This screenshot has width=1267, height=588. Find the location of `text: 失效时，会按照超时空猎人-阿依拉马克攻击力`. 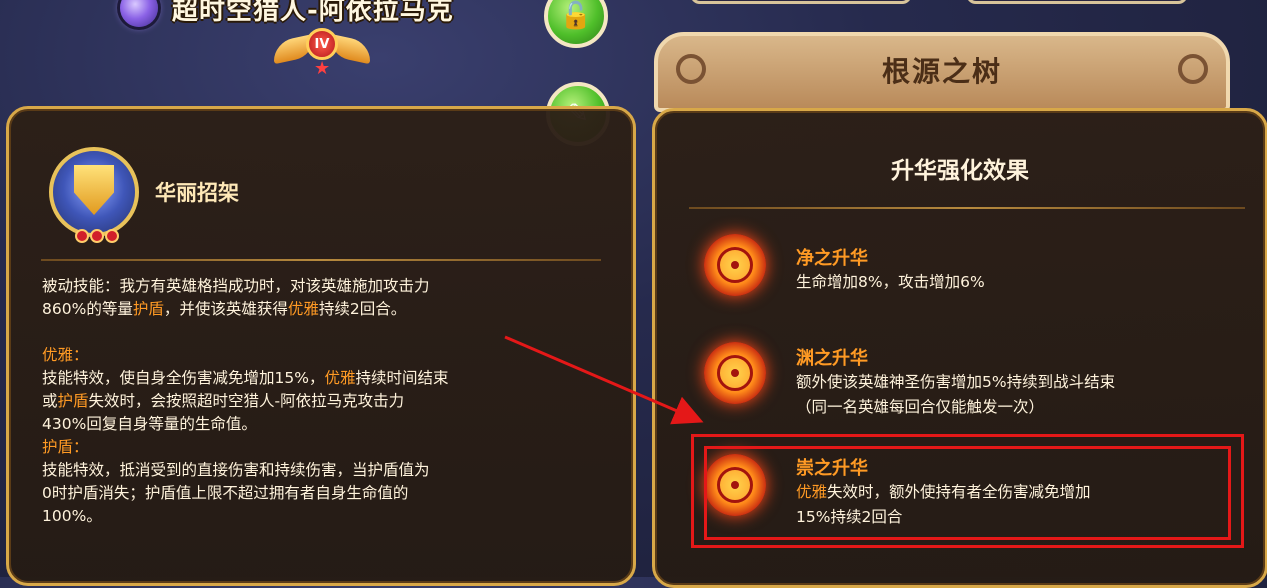

text: 失效时，会按照超时空猎人-阿依拉马克攻击力 is located at coordinates (246, 401).